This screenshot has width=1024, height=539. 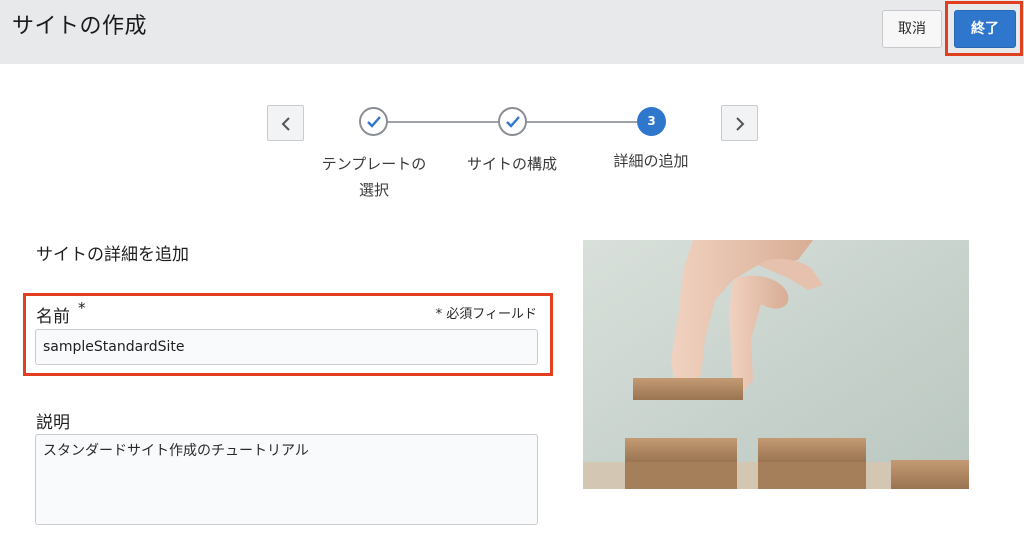 I want to click on previous-step-button, so click(x=285, y=123).